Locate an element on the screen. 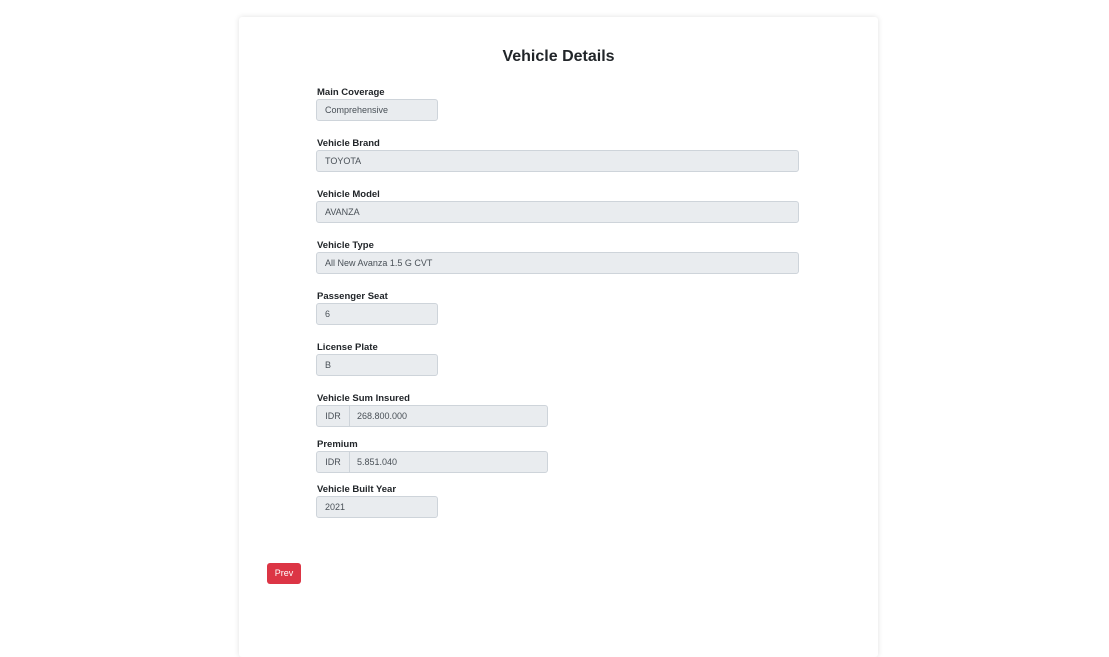 The image size is (1109, 657). main-coverage-label: Main Coverage is located at coordinates (351, 92).